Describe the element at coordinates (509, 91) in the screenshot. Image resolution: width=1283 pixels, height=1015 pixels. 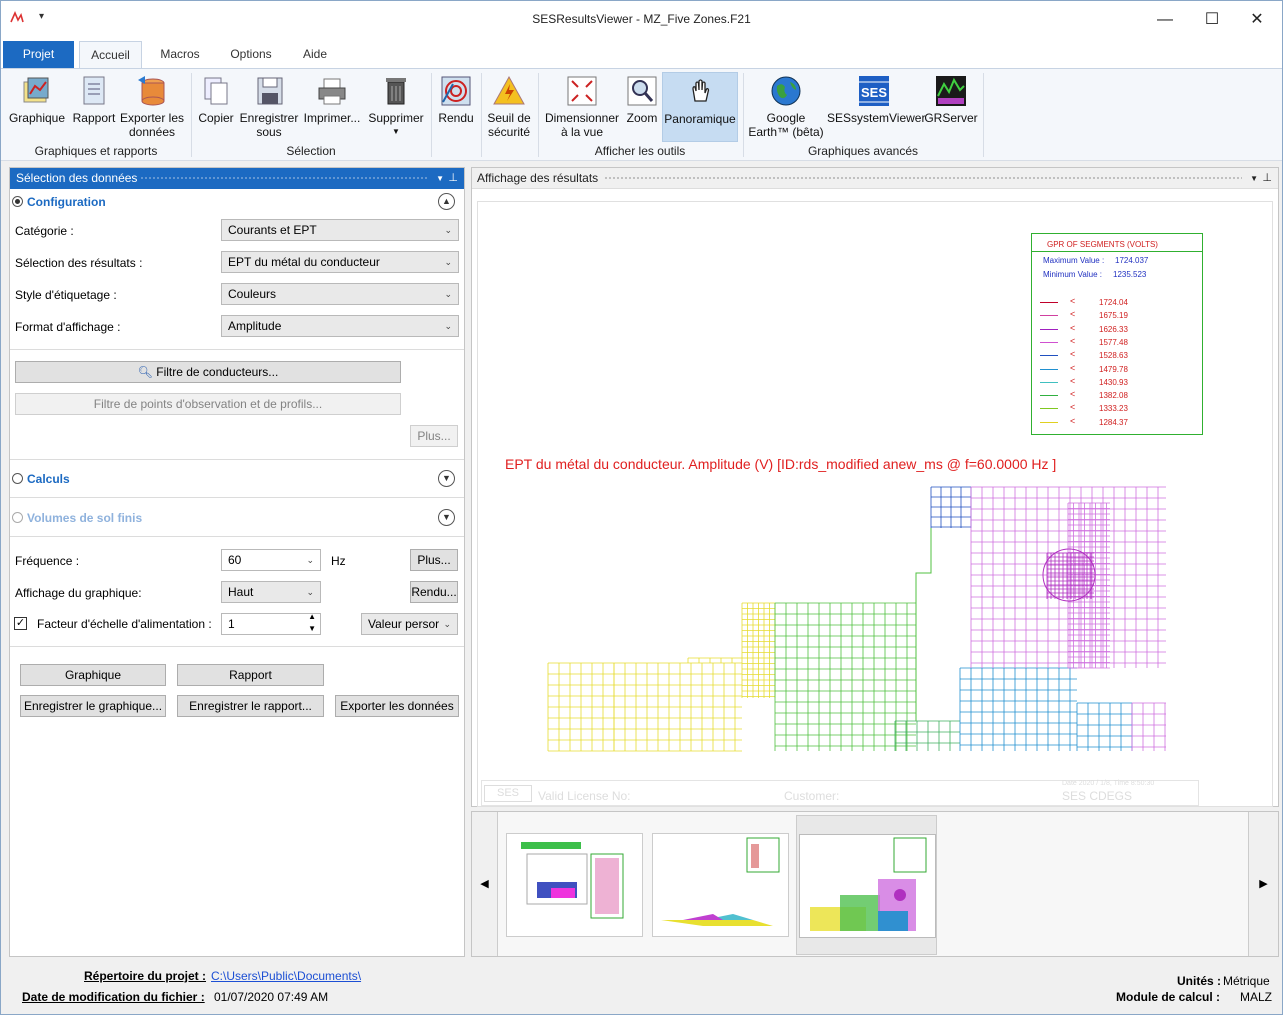
I see `warning-icon` at that location.